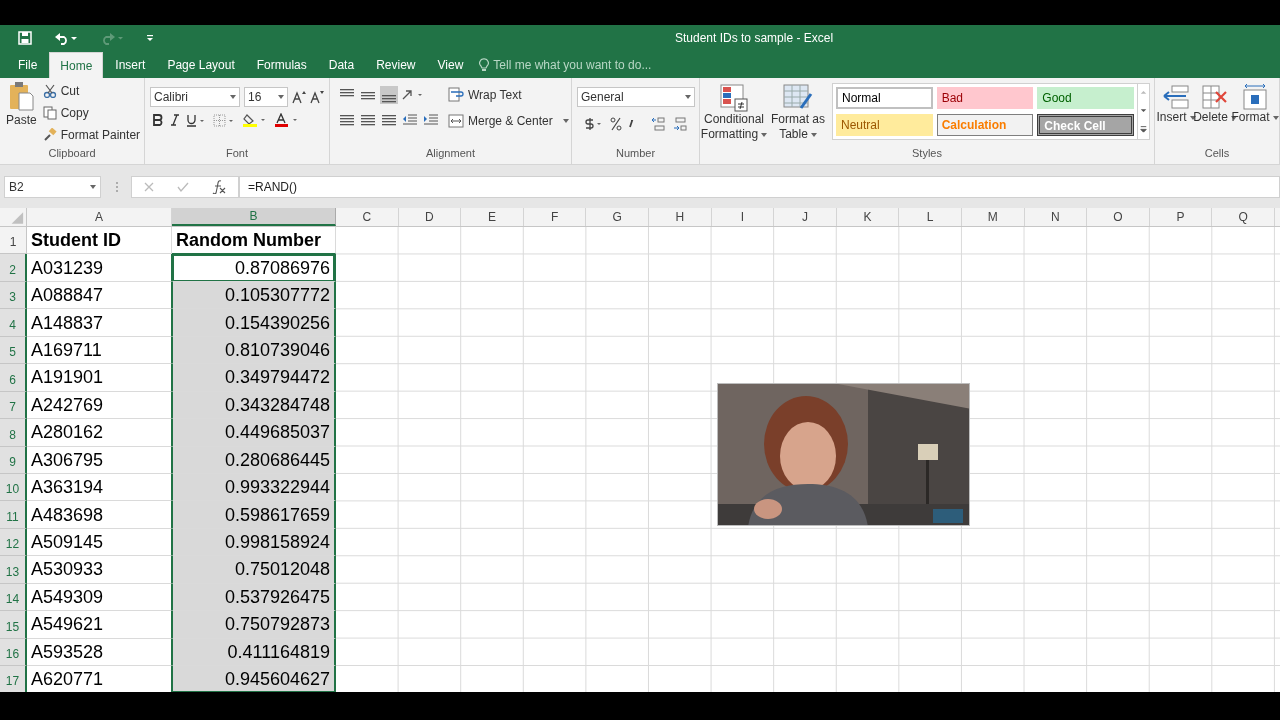 This screenshot has width=1280, height=720. What do you see at coordinates (555, 217) in the screenshot?
I see `column-header: F` at bounding box center [555, 217].